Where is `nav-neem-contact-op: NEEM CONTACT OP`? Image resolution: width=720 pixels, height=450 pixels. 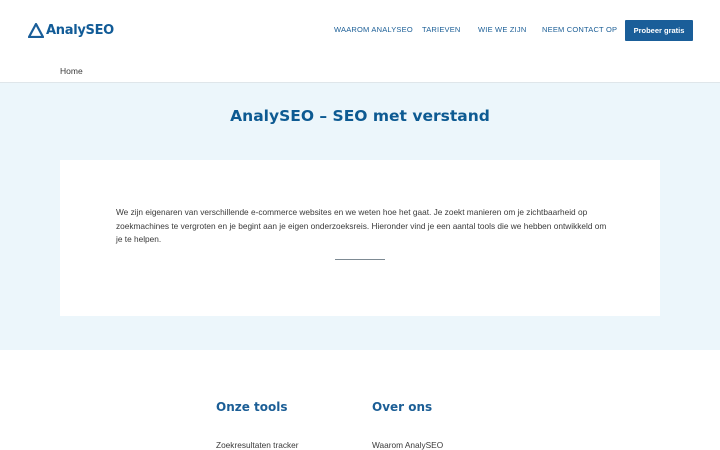
nav-neem-contact-op: NEEM CONTACT OP is located at coordinates (579, 29).